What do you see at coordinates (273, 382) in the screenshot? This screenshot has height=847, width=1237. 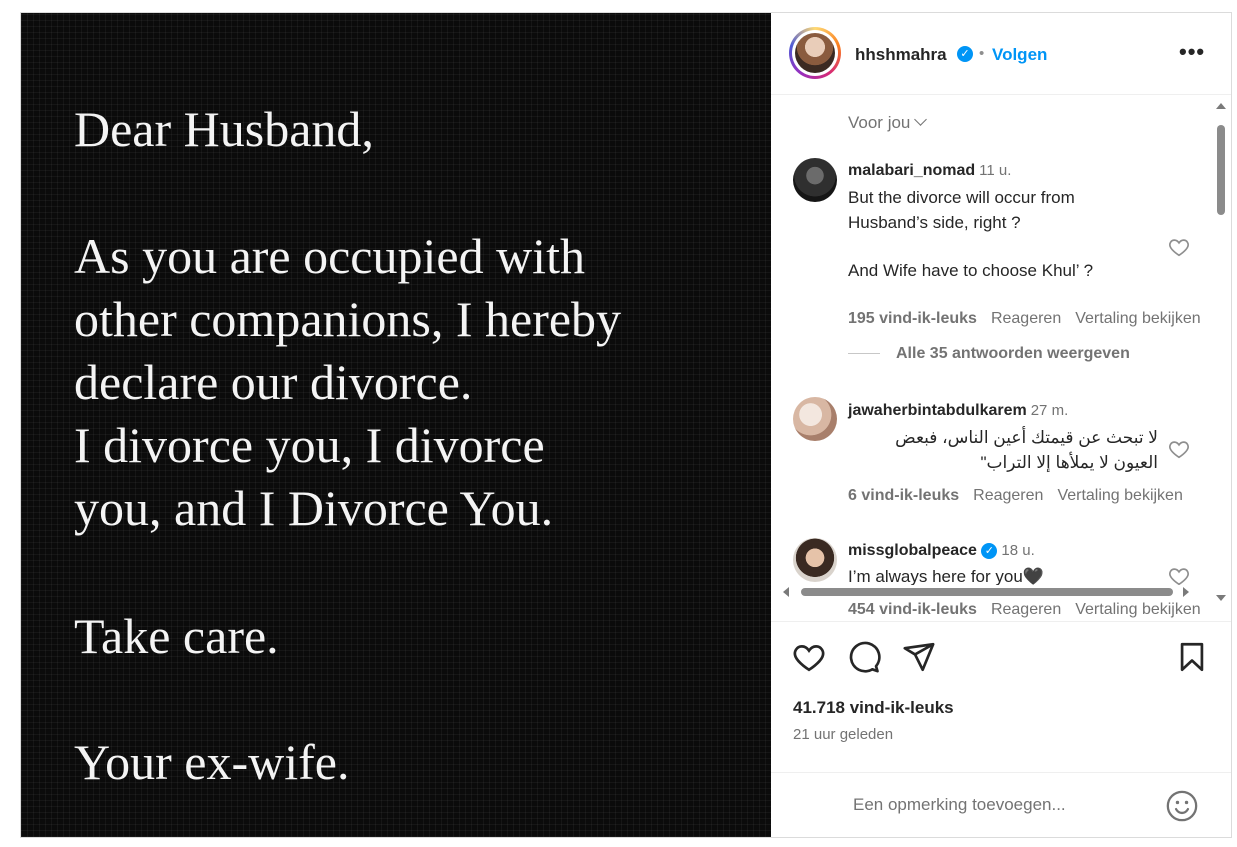 I see `letter-line-4: declare our divorce.` at bounding box center [273, 382].